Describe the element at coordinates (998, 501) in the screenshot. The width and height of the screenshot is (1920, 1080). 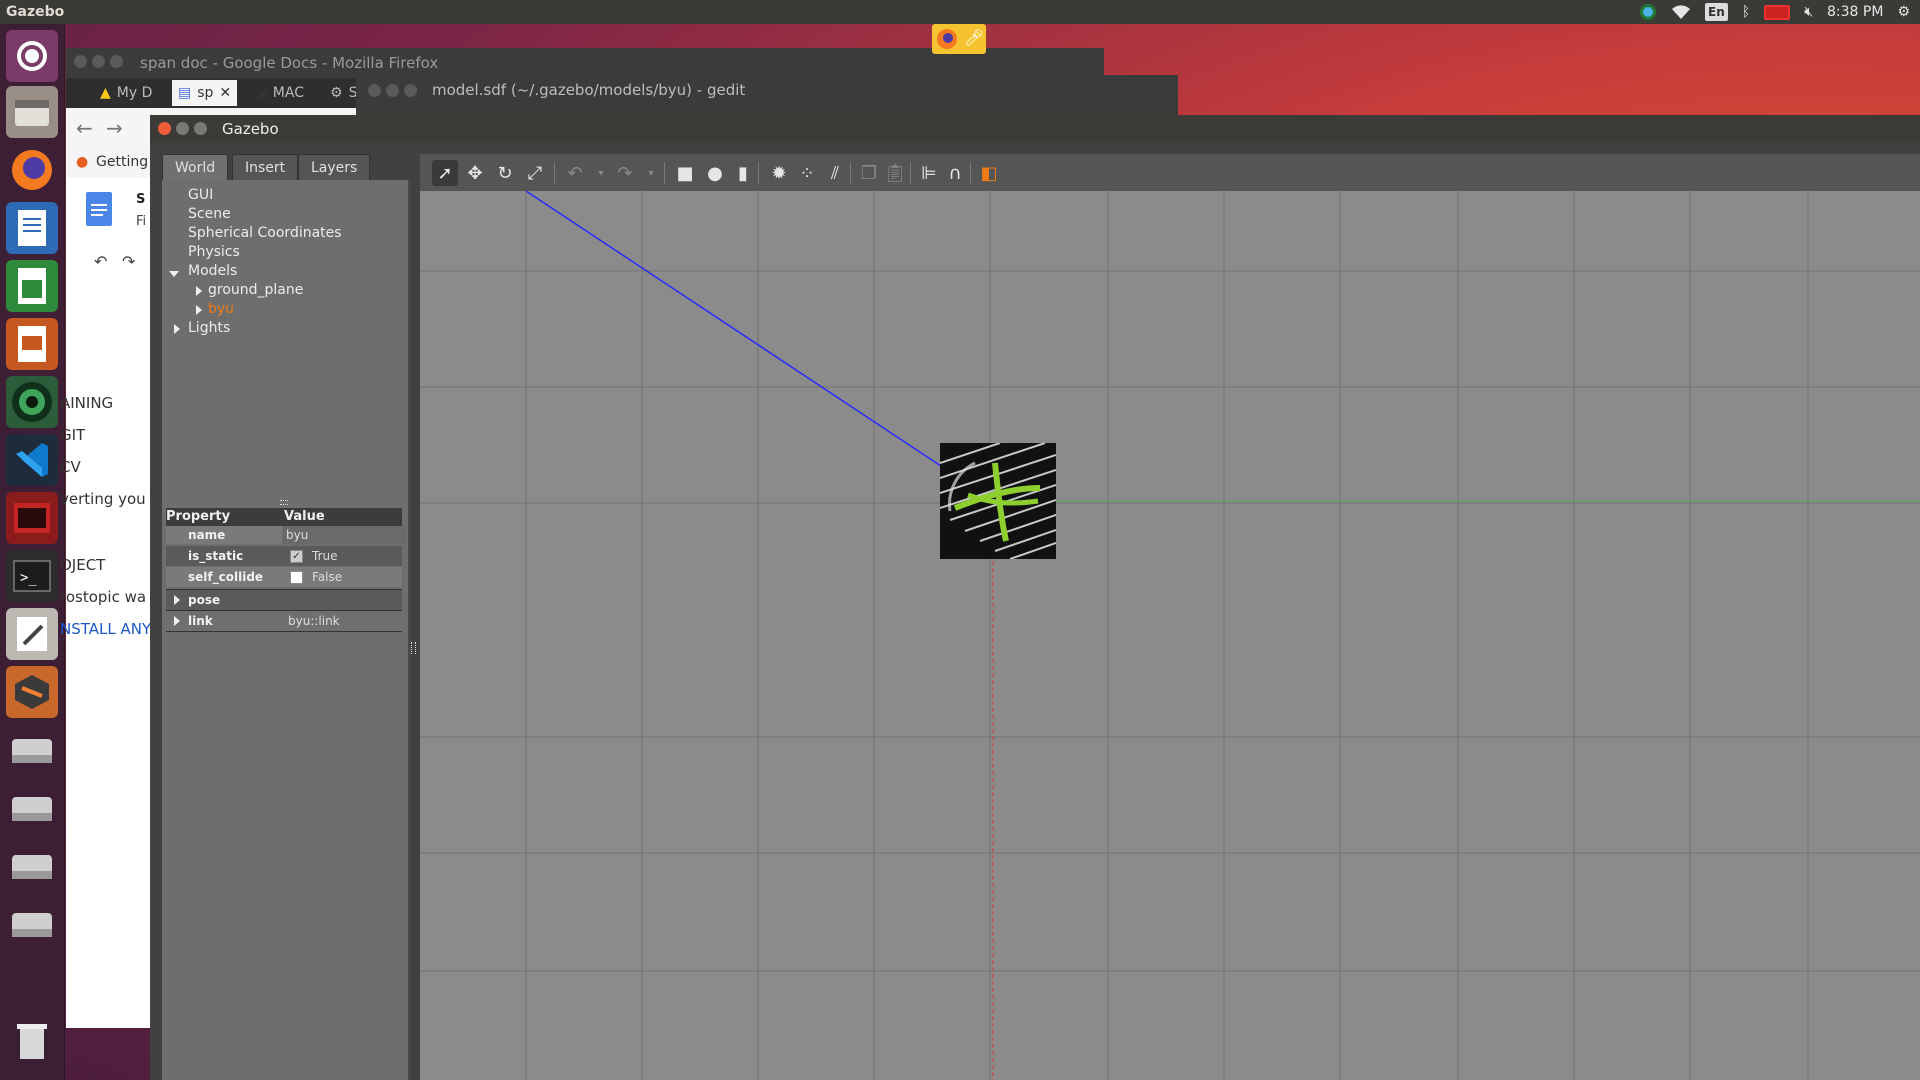
I see `byu-model` at that location.